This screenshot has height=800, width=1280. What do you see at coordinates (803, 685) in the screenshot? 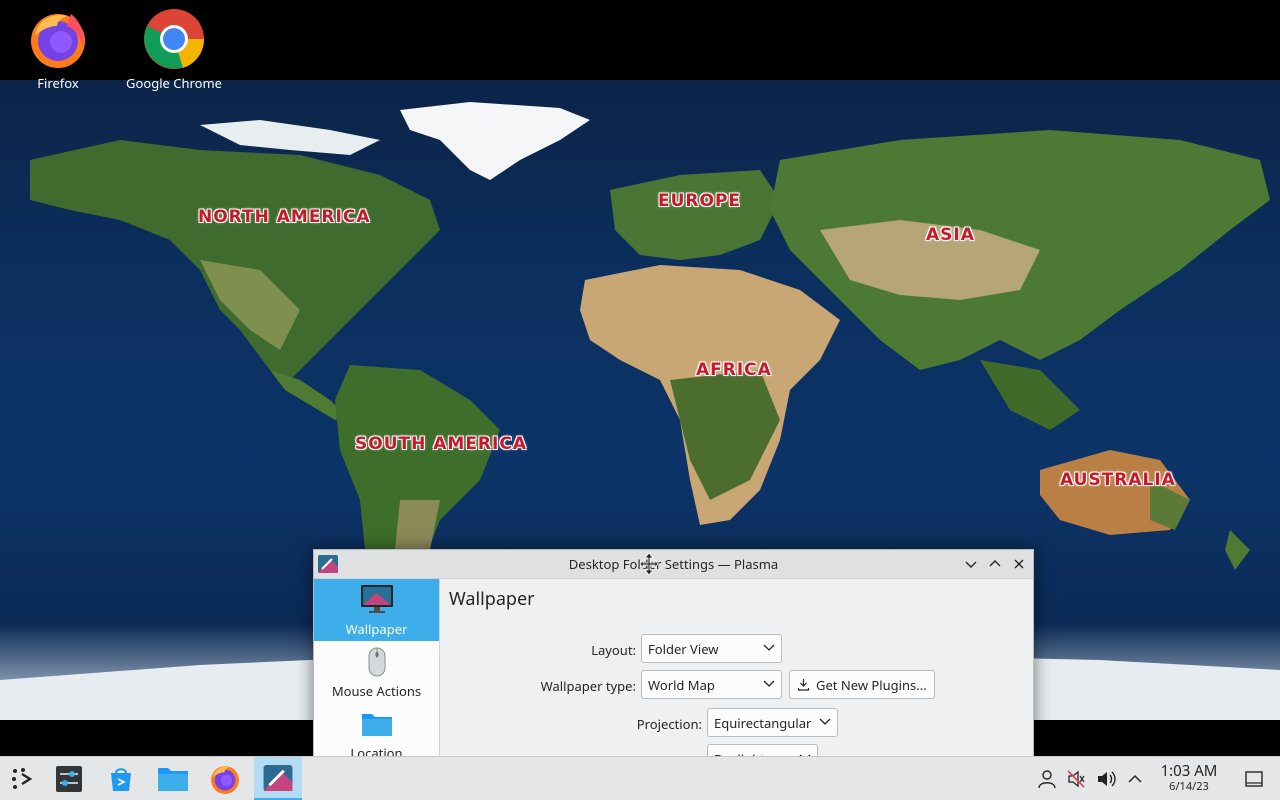
I see `download-icon` at bounding box center [803, 685].